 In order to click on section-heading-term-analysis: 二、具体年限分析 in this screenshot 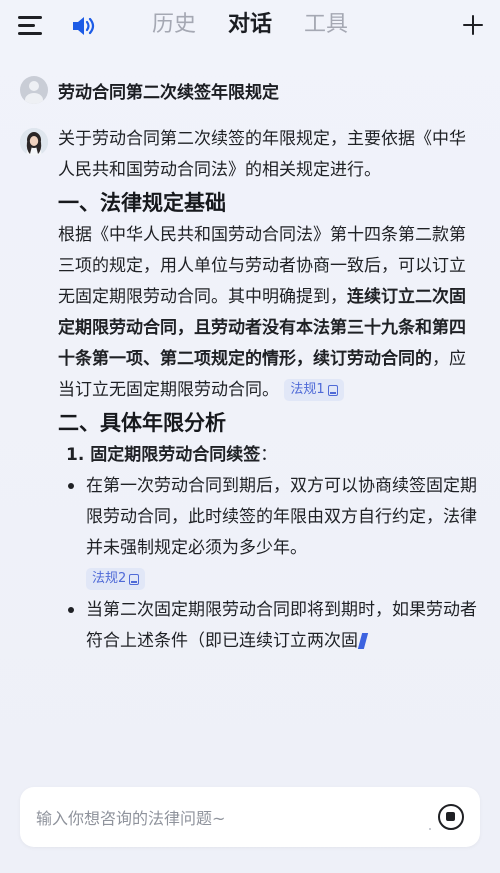, I will do `click(142, 423)`.